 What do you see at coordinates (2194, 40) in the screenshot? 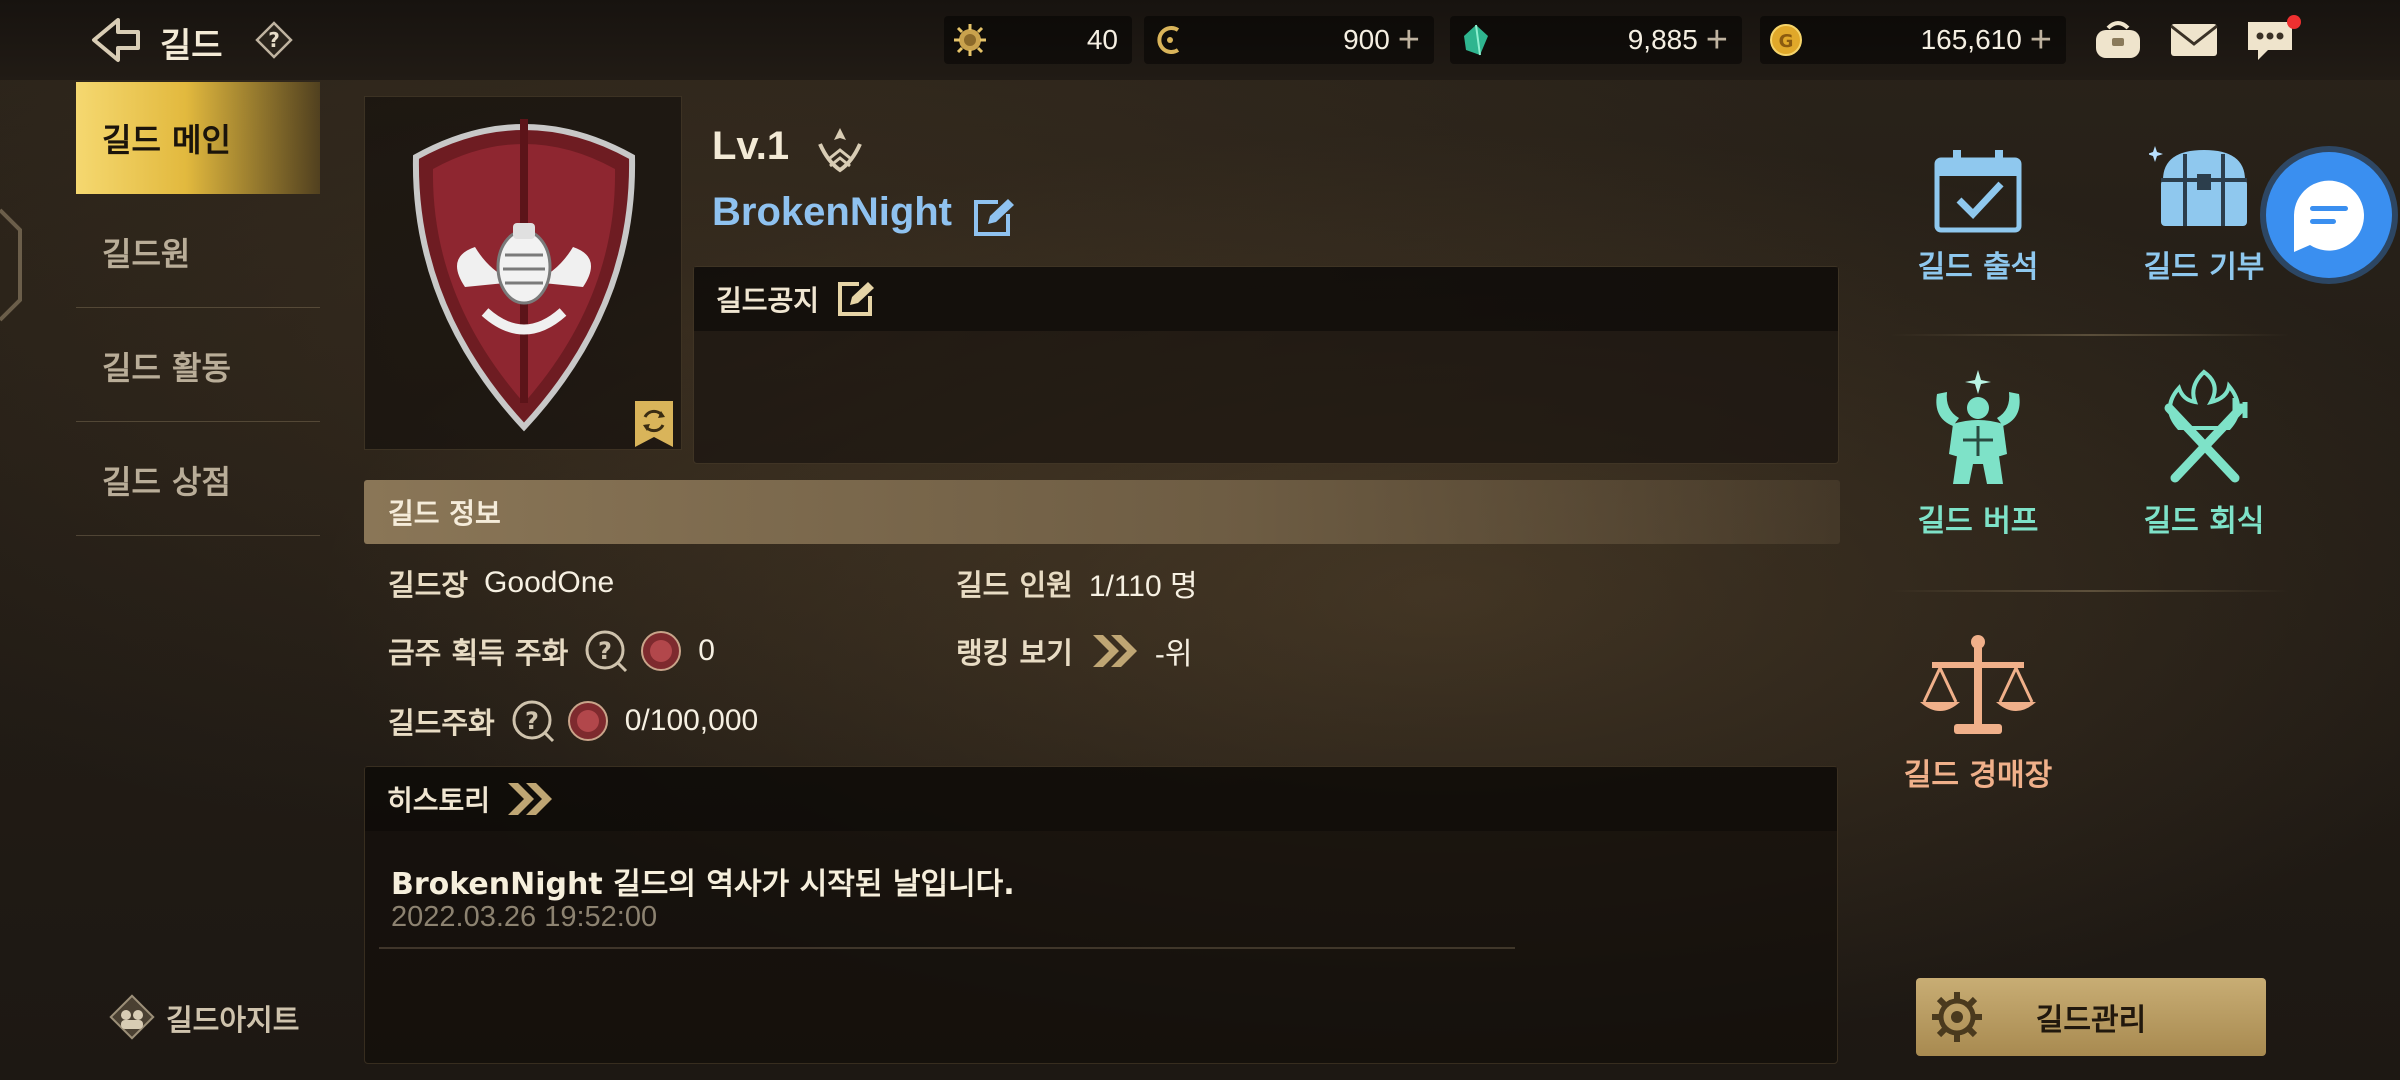
I see `mail-icon` at bounding box center [2194, 40].